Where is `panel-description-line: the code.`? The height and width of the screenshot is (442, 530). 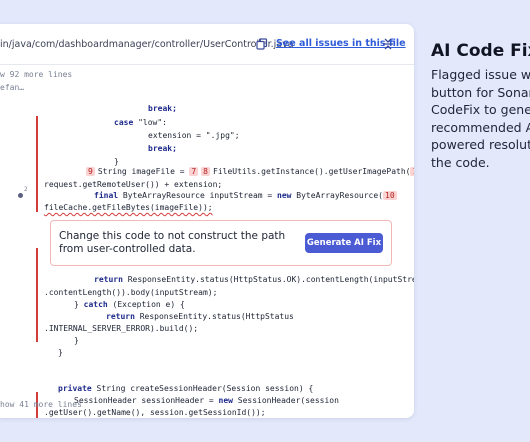 panel-description-line: the code. is located at coordinates (460, 162).